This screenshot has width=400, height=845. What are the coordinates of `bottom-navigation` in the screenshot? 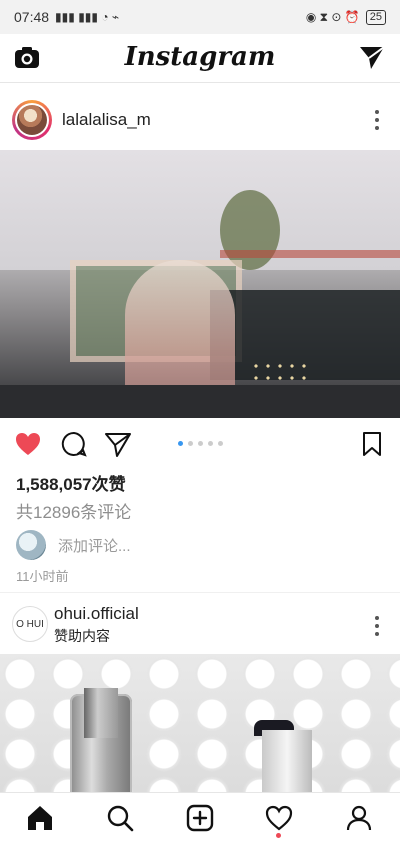 It's located at (200, 818).